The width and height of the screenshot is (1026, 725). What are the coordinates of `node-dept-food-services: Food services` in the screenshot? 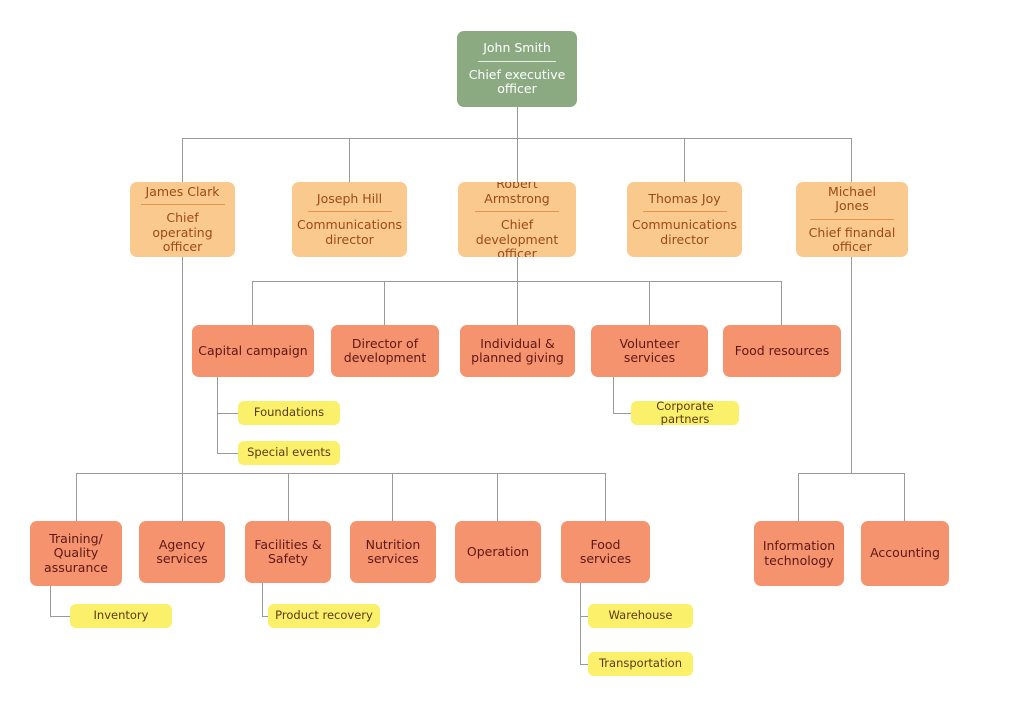 It's located at (605, 552).